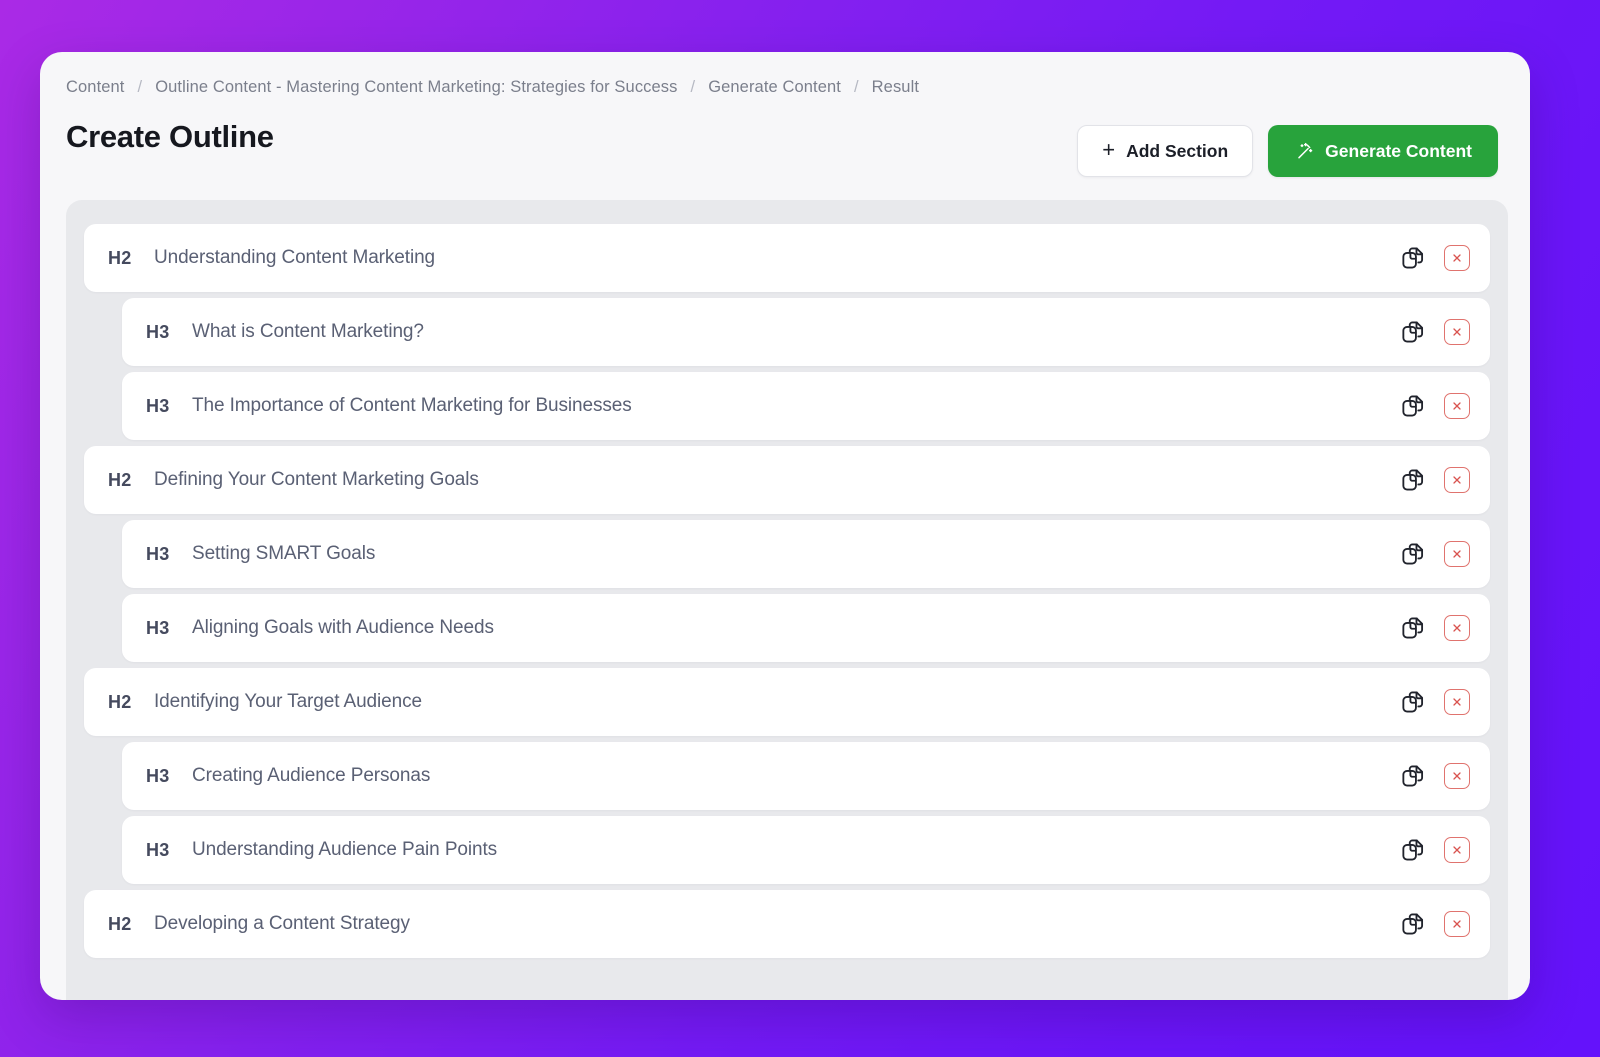 The image size is (1600, 1057). I want to click on breadcrumb-item-result: Result, so click(895, 87).